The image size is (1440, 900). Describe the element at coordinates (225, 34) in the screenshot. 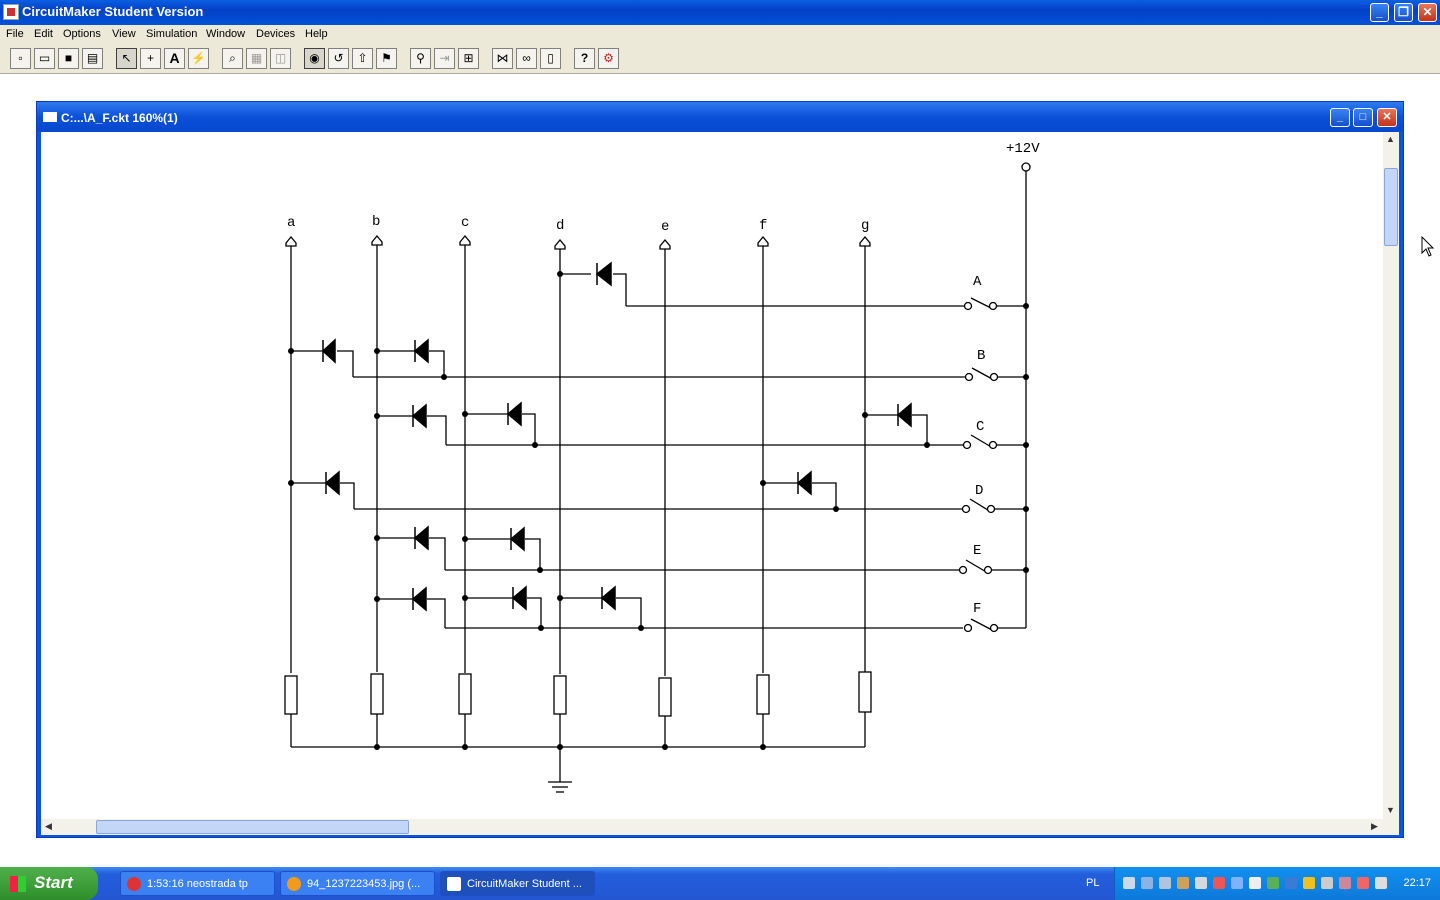

I see `menu-window: Window` at that location.